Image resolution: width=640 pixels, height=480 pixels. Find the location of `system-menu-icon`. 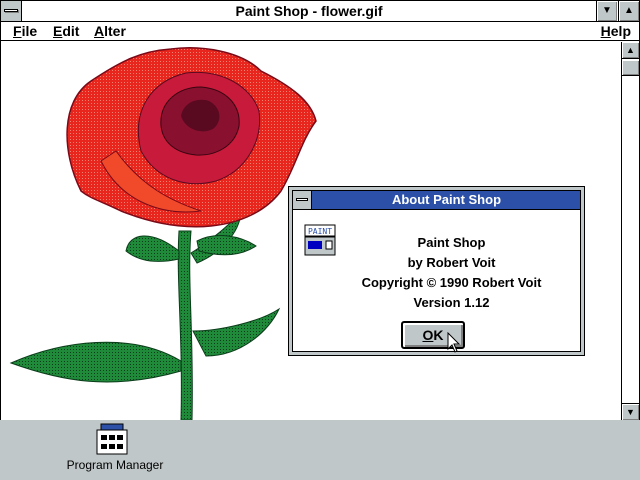

system-menu-icon is located at coordinates (11, 10).